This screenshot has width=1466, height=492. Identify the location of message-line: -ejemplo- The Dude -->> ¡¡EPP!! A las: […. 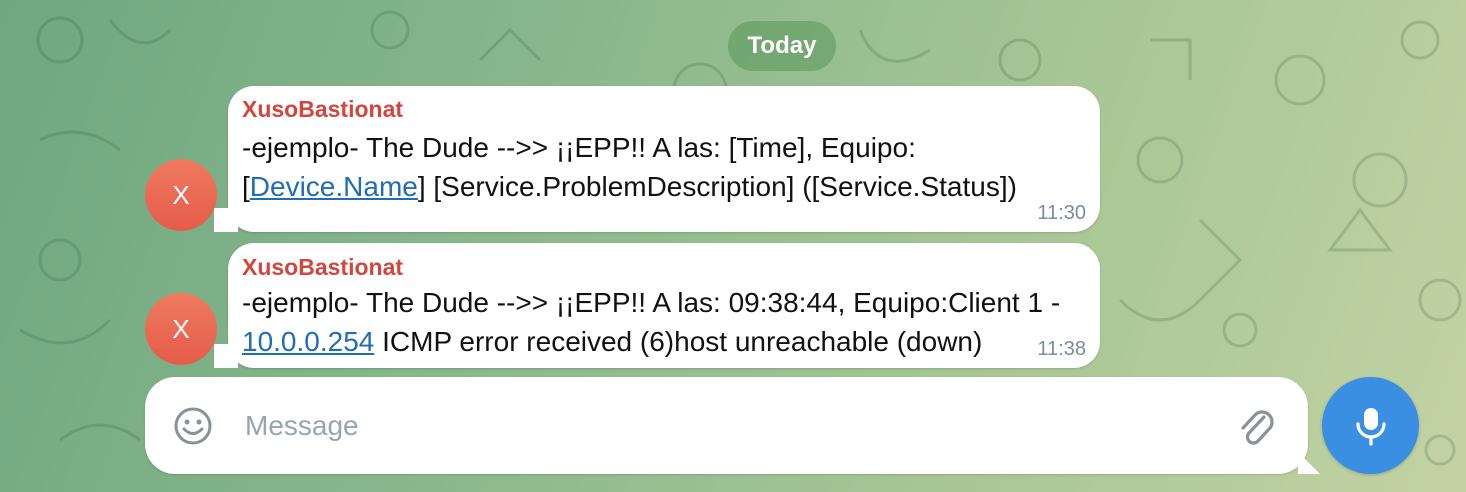
(579, 147).